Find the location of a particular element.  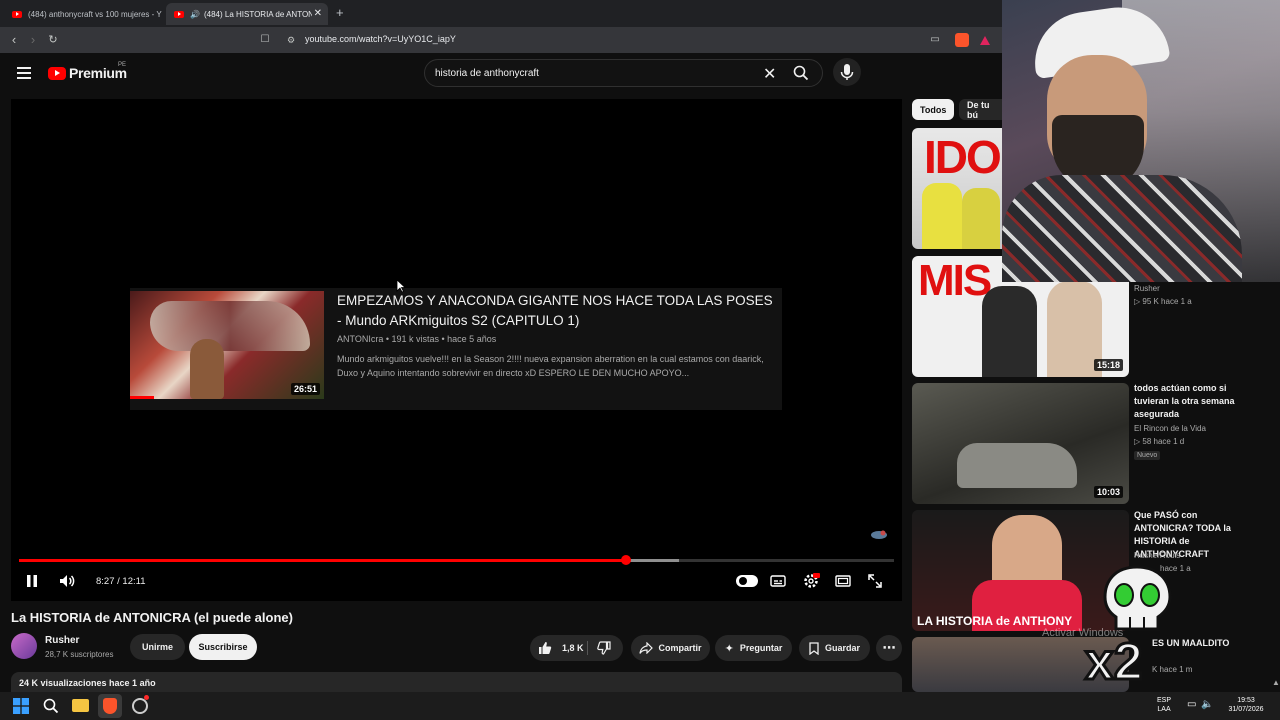

progress-bar is located at coordinates (456, 560).